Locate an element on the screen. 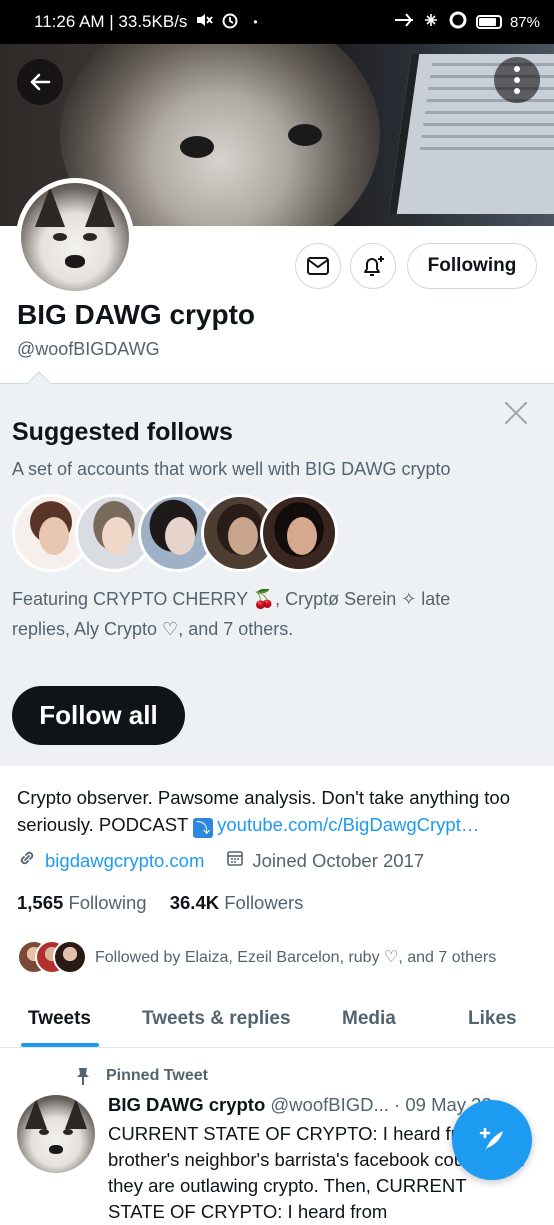  bell-plus-icon is located at coordinates (374, 266).